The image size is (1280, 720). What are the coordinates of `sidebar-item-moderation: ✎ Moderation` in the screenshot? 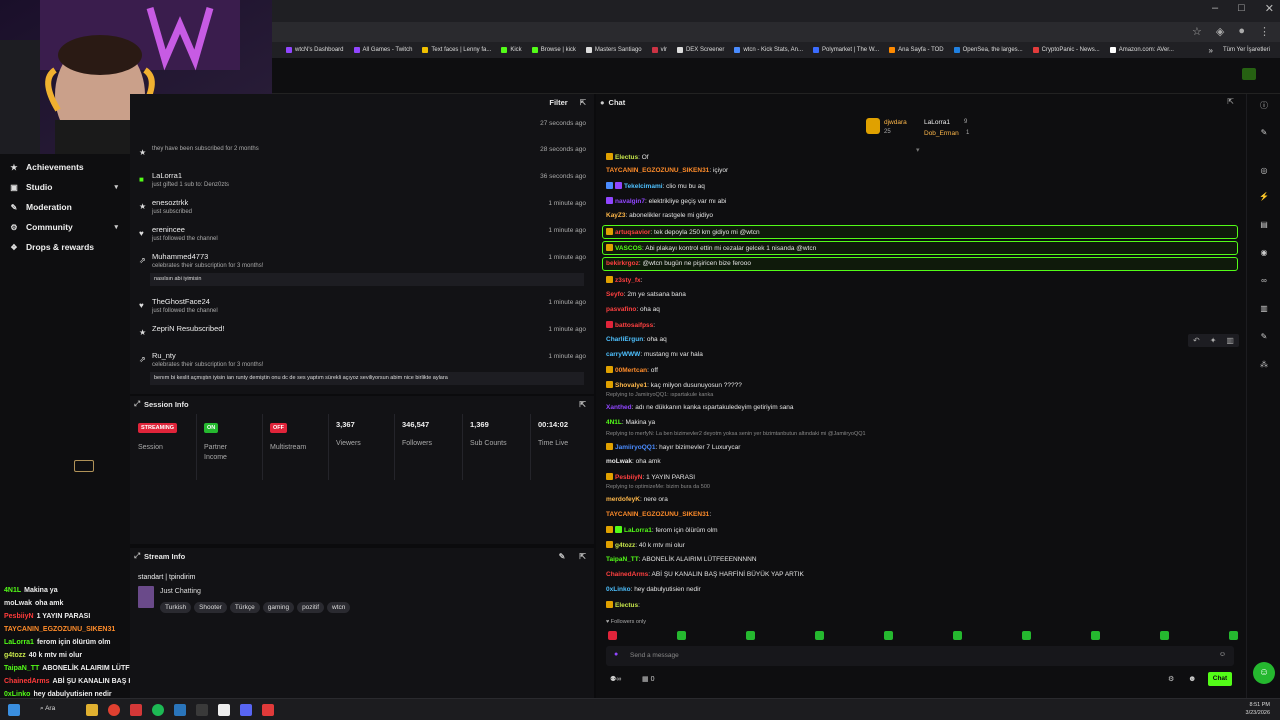 It's located at (65, 207).